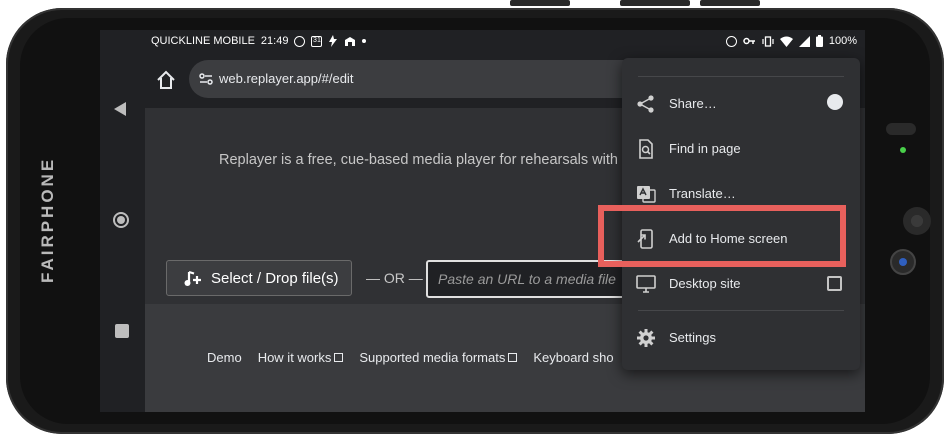  What do you see at coordinates (429, 79) in the screenshot?
I see `address-bar: web.replayer.app/#/edit` at bounding box center [429, 79].